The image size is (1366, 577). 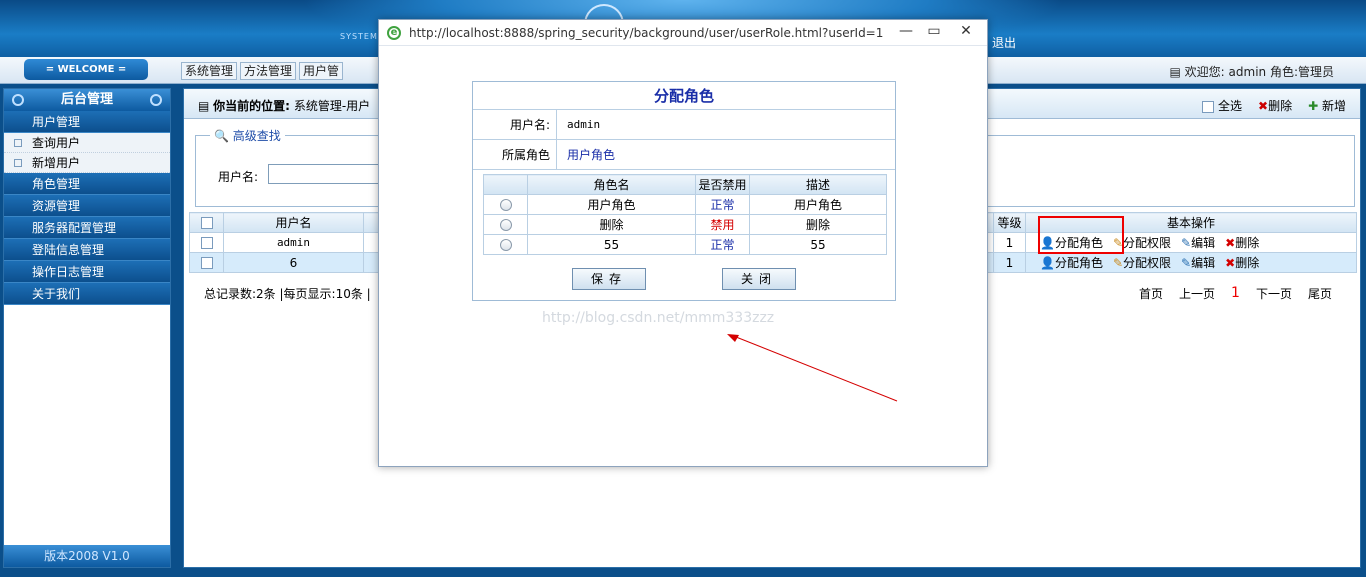 What do you see at coordinates (818, 184) in the screenshot?
I see `role-header-desc: 描述` at bounding box center [818, 184].